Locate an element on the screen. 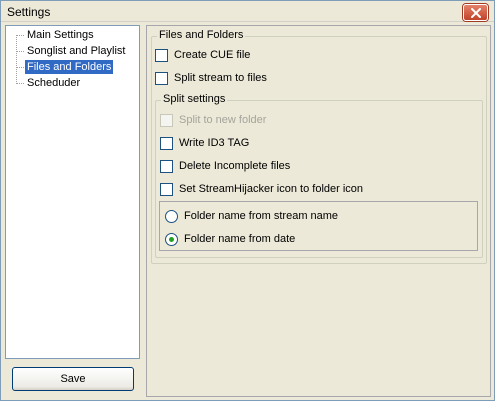 The height and width of the screenshot is (401, 495). split-stream-label: Split stream to files is located at coordinates (220, 78).